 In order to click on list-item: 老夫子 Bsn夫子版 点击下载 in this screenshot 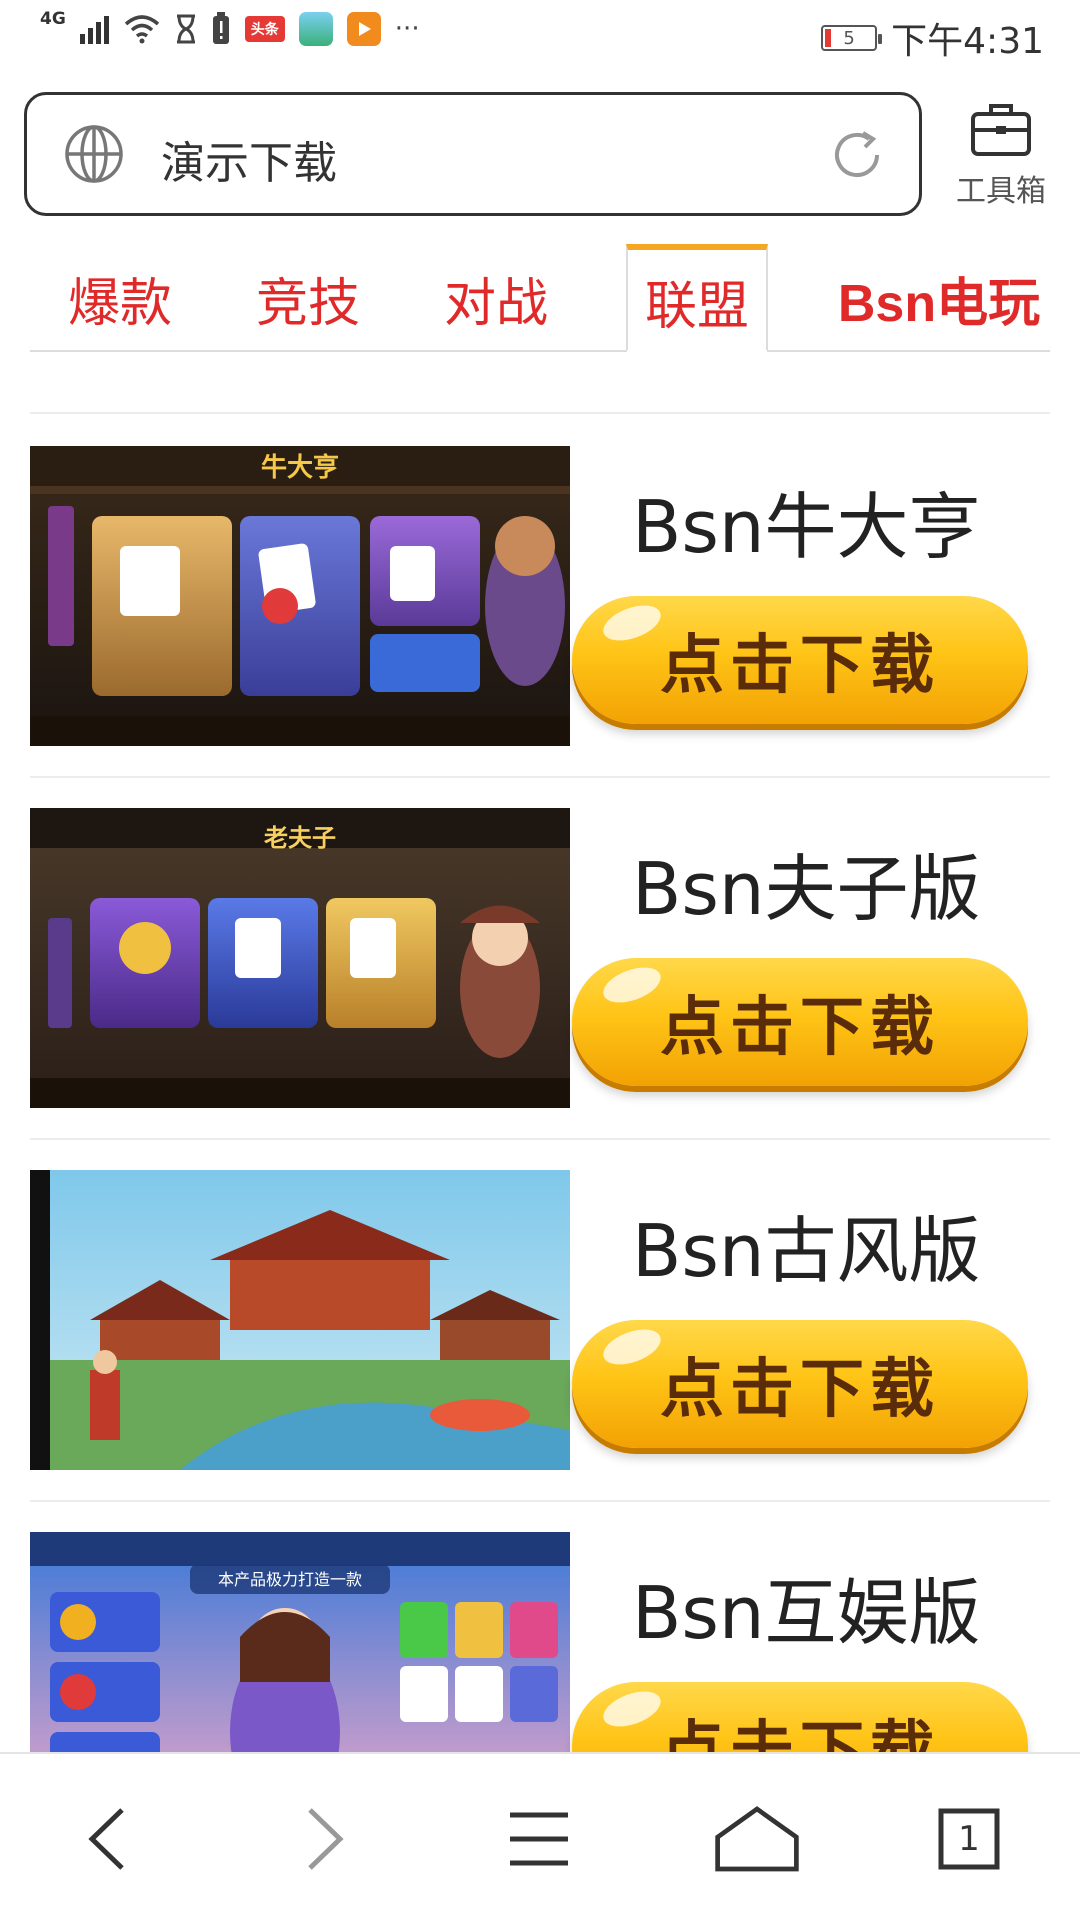, I will do `click(540, 958)`.